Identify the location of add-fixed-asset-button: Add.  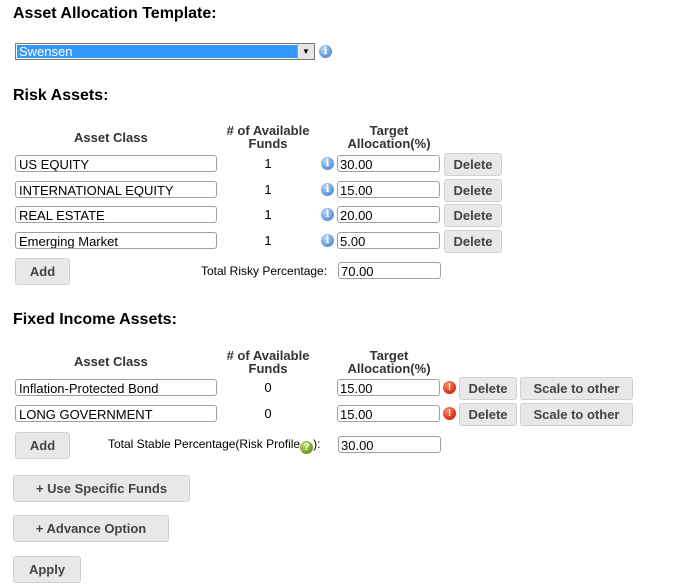
(42, 445).